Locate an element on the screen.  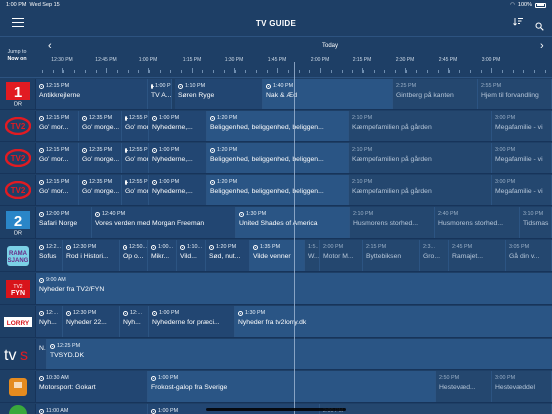
program-time: 9:00 AM is located at coordinates (295, 280).